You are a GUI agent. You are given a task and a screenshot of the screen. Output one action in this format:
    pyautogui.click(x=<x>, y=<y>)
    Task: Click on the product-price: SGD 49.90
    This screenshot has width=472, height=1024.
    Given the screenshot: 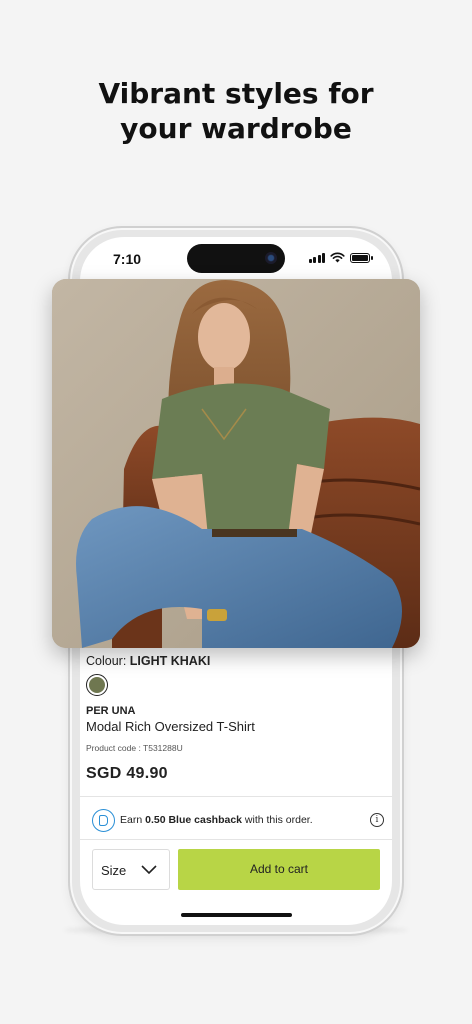 What is the action you would take?
    pyautogui.click(x=127, y=773)
    